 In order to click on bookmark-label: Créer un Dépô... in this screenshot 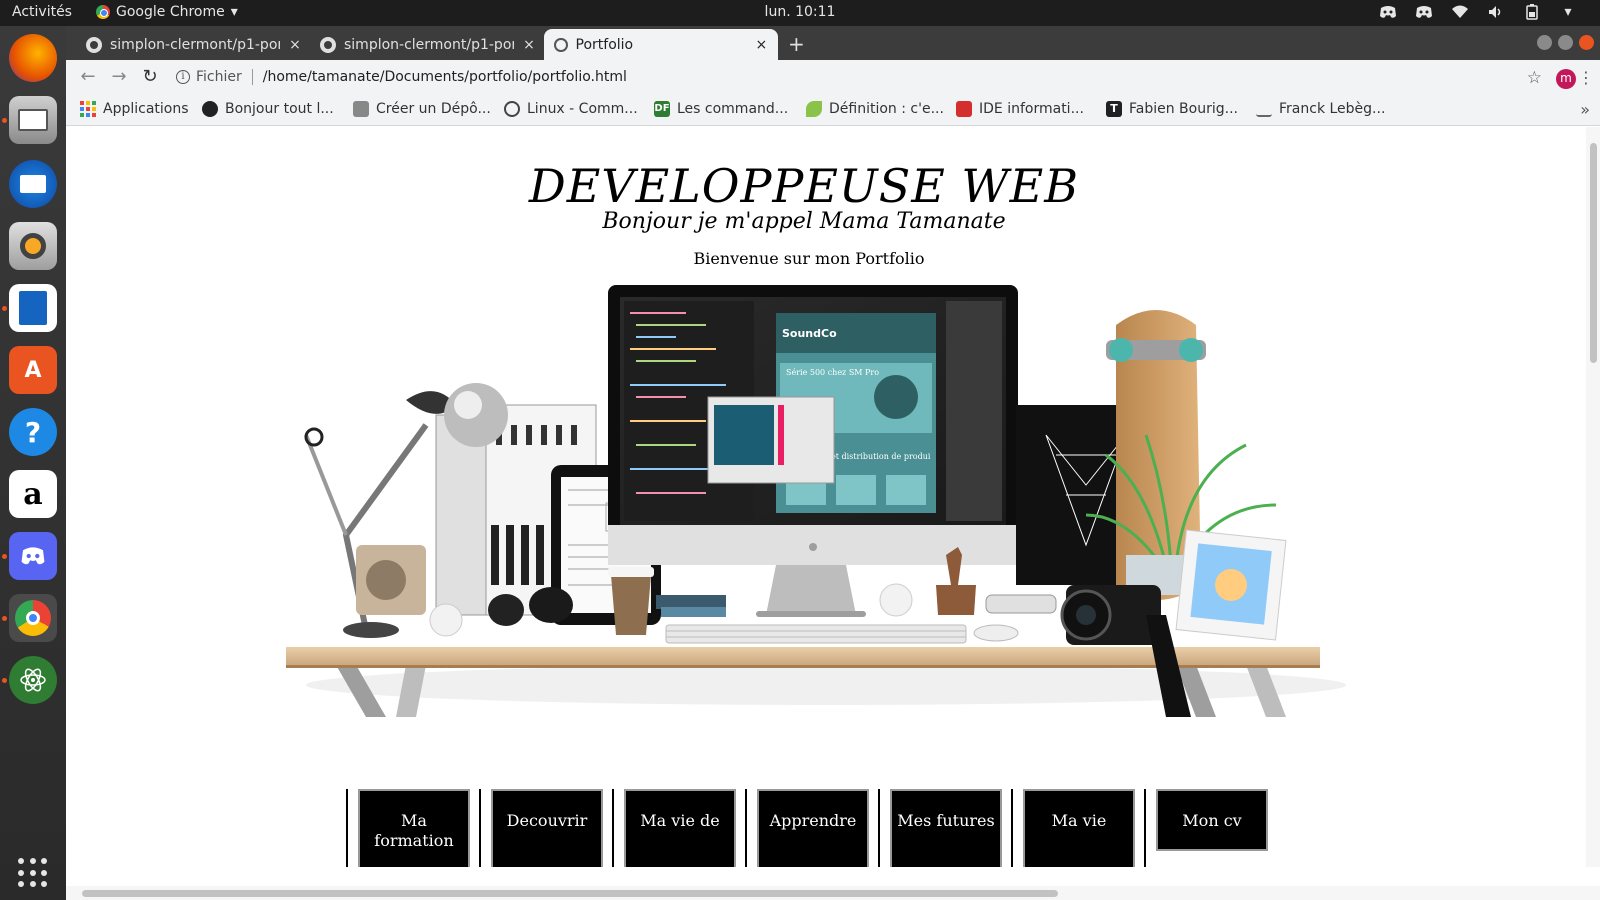, I will do `click(433, 109)`.